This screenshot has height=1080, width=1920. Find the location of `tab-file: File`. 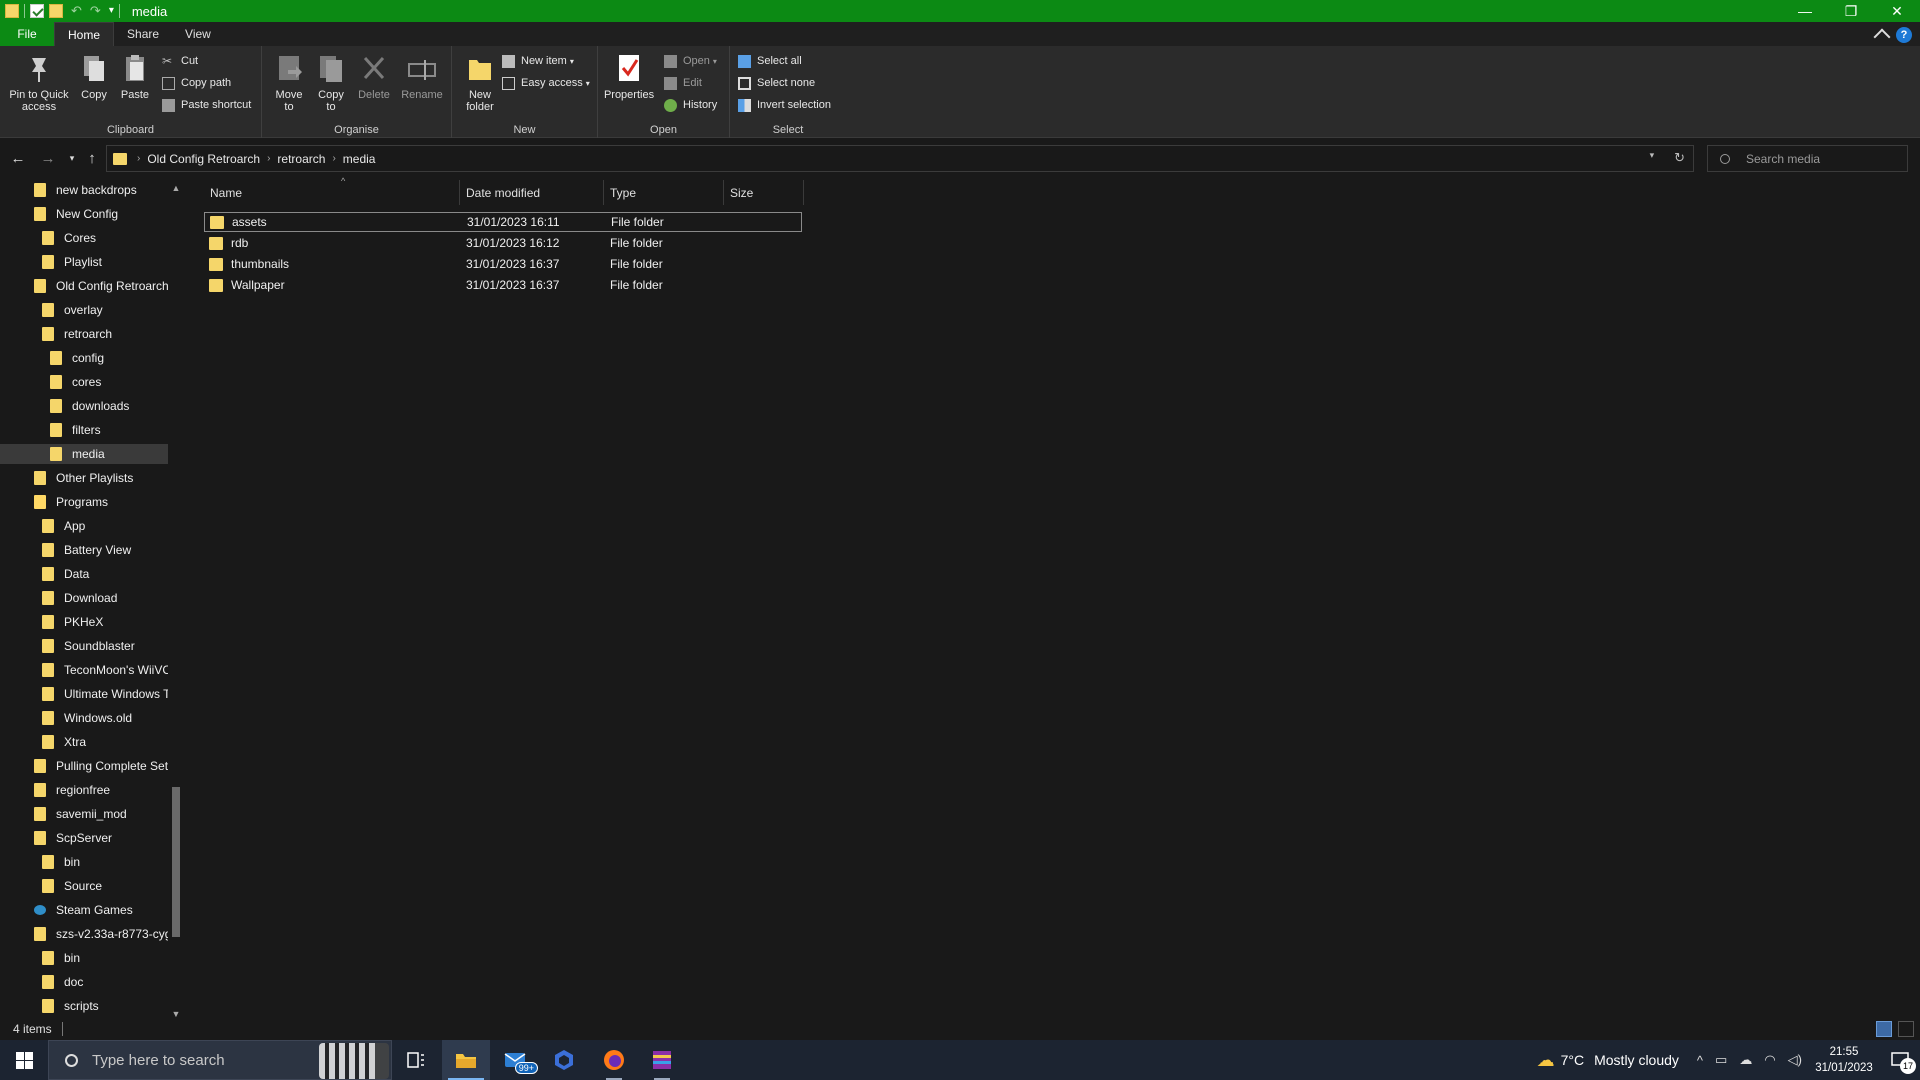

tab-file: File is located at coordinates (27, 34).